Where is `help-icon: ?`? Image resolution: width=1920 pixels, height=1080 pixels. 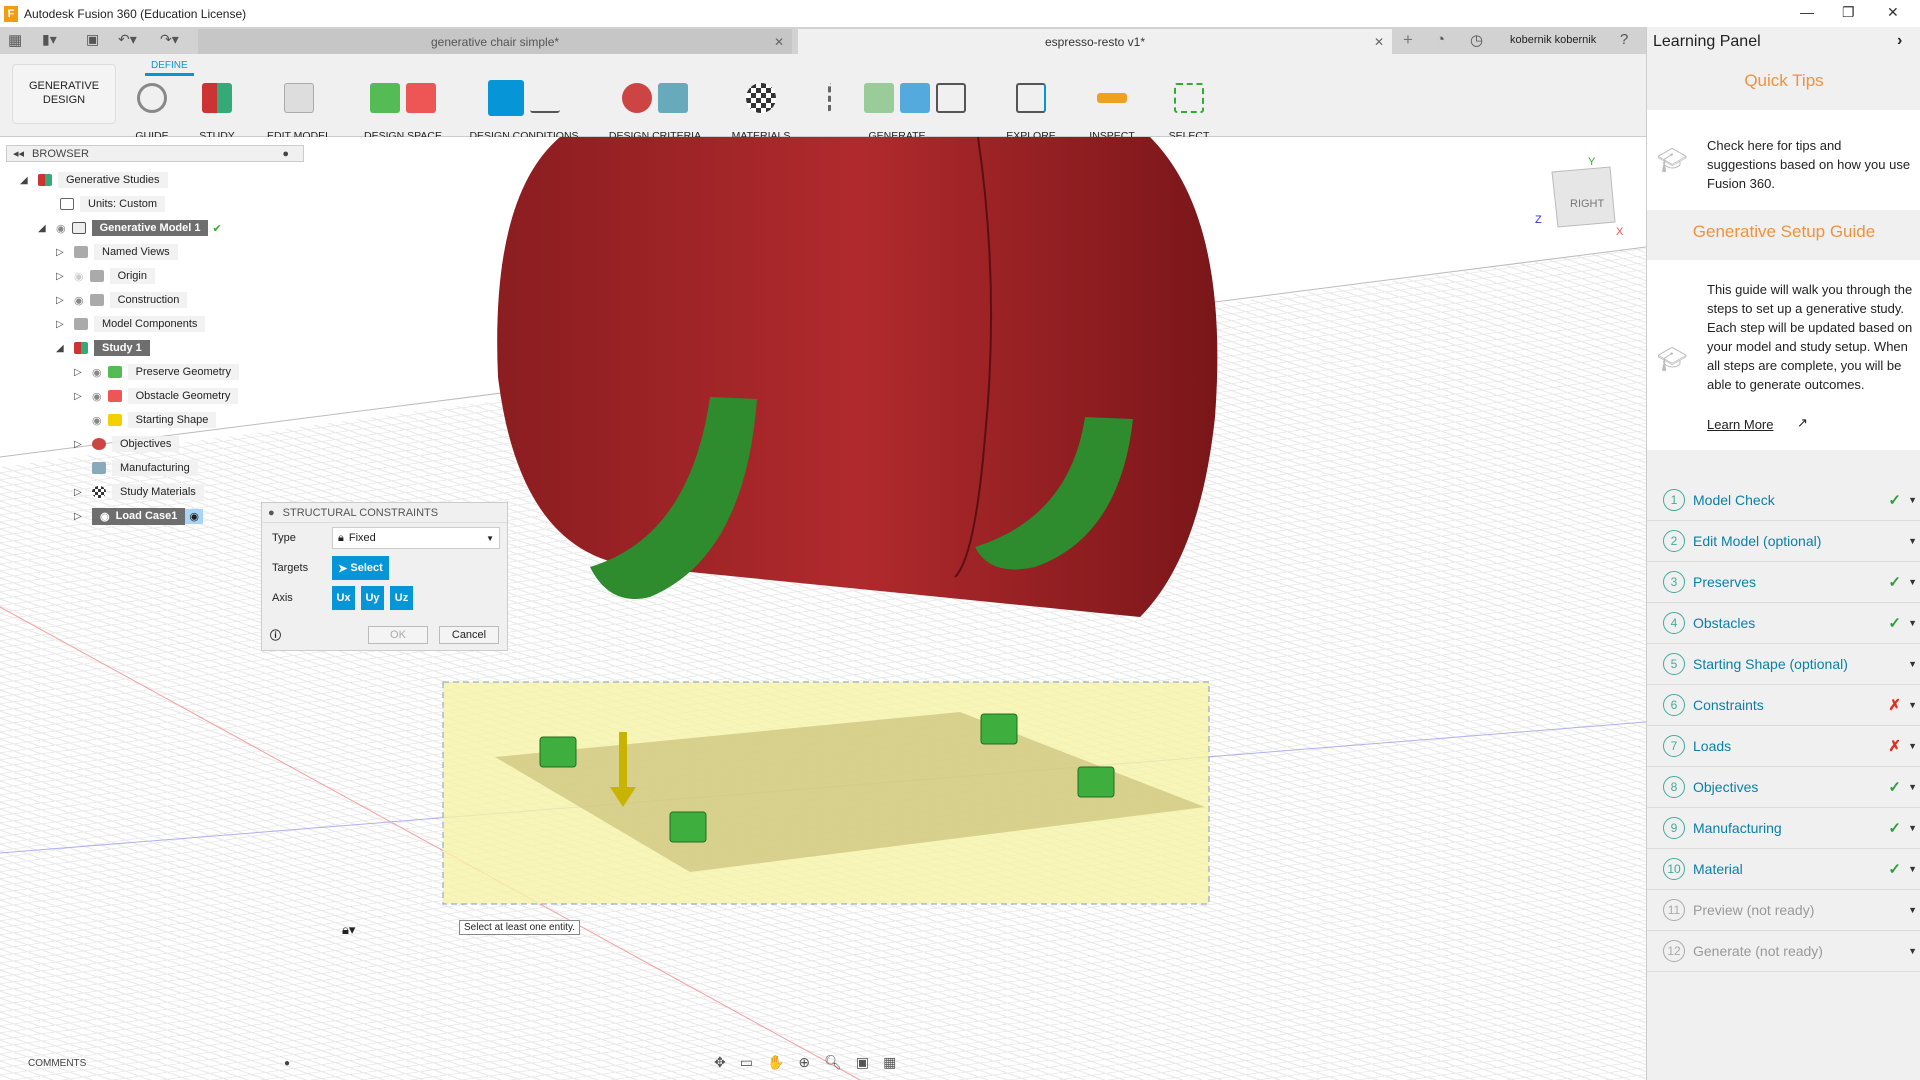 help-icon: ? is located at coordinates (1624, 39).